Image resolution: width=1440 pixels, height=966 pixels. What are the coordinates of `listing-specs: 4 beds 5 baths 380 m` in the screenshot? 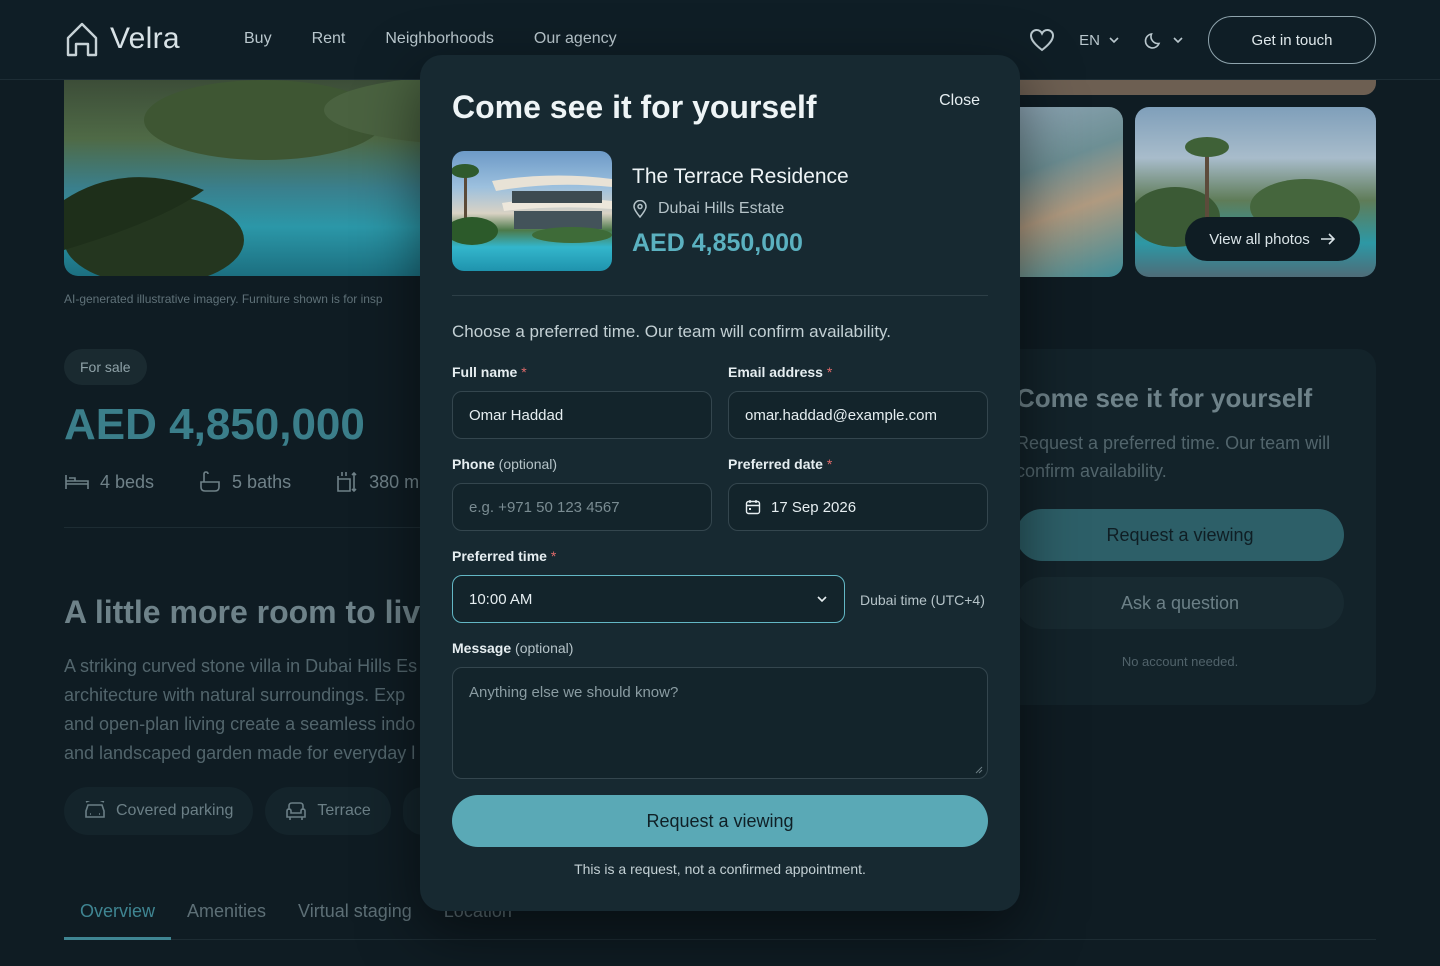 It's located at (241, 482).